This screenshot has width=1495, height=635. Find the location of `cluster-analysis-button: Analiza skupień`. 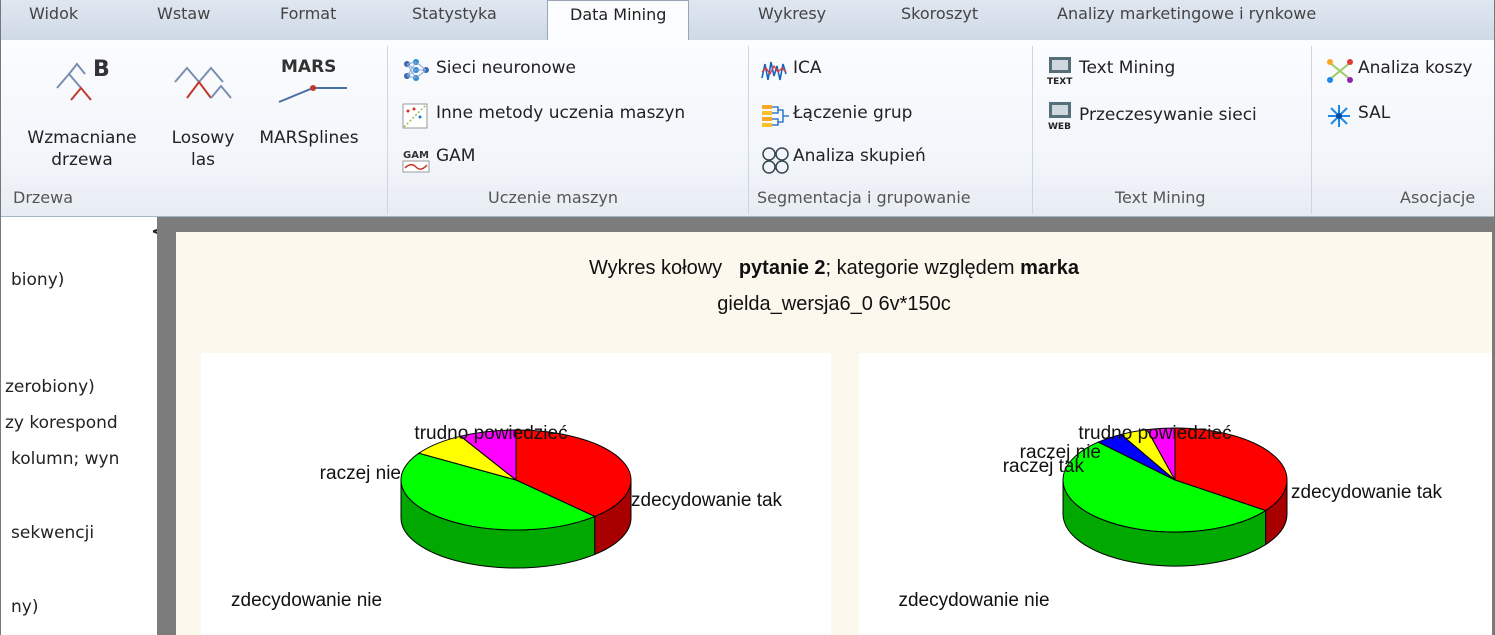

cluster-analysis-button: Analiza skupień is located at coordinates (891, 160).